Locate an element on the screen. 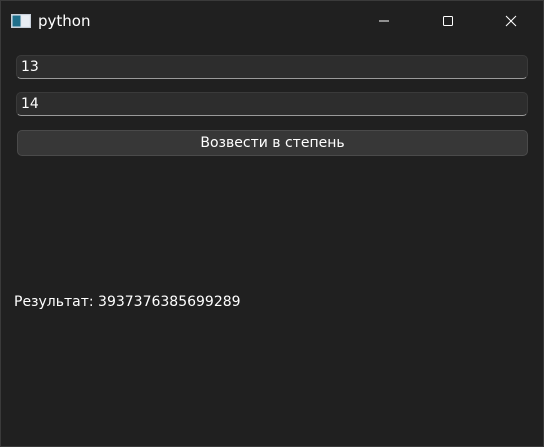  title-bar: python is located at coordinates (272, 21).